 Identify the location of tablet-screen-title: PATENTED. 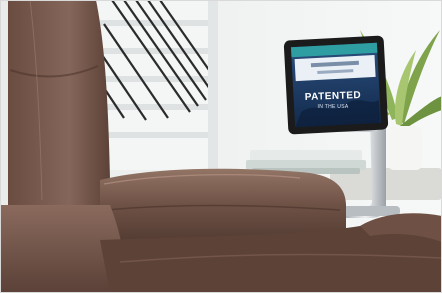
(333, 96).